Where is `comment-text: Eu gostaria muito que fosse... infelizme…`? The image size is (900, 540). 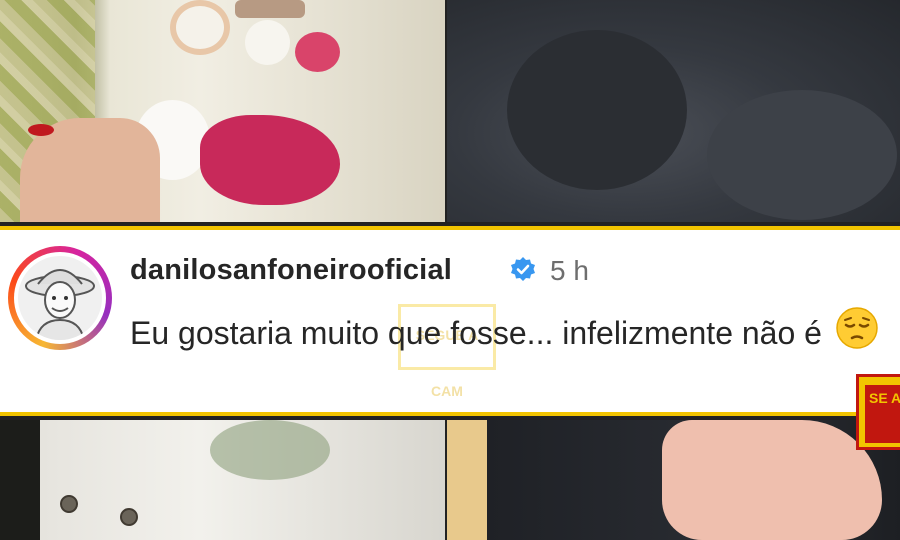 comment-text: Eu gostaria muito que fosse... infelizme… is located at coordinates (510, 330).